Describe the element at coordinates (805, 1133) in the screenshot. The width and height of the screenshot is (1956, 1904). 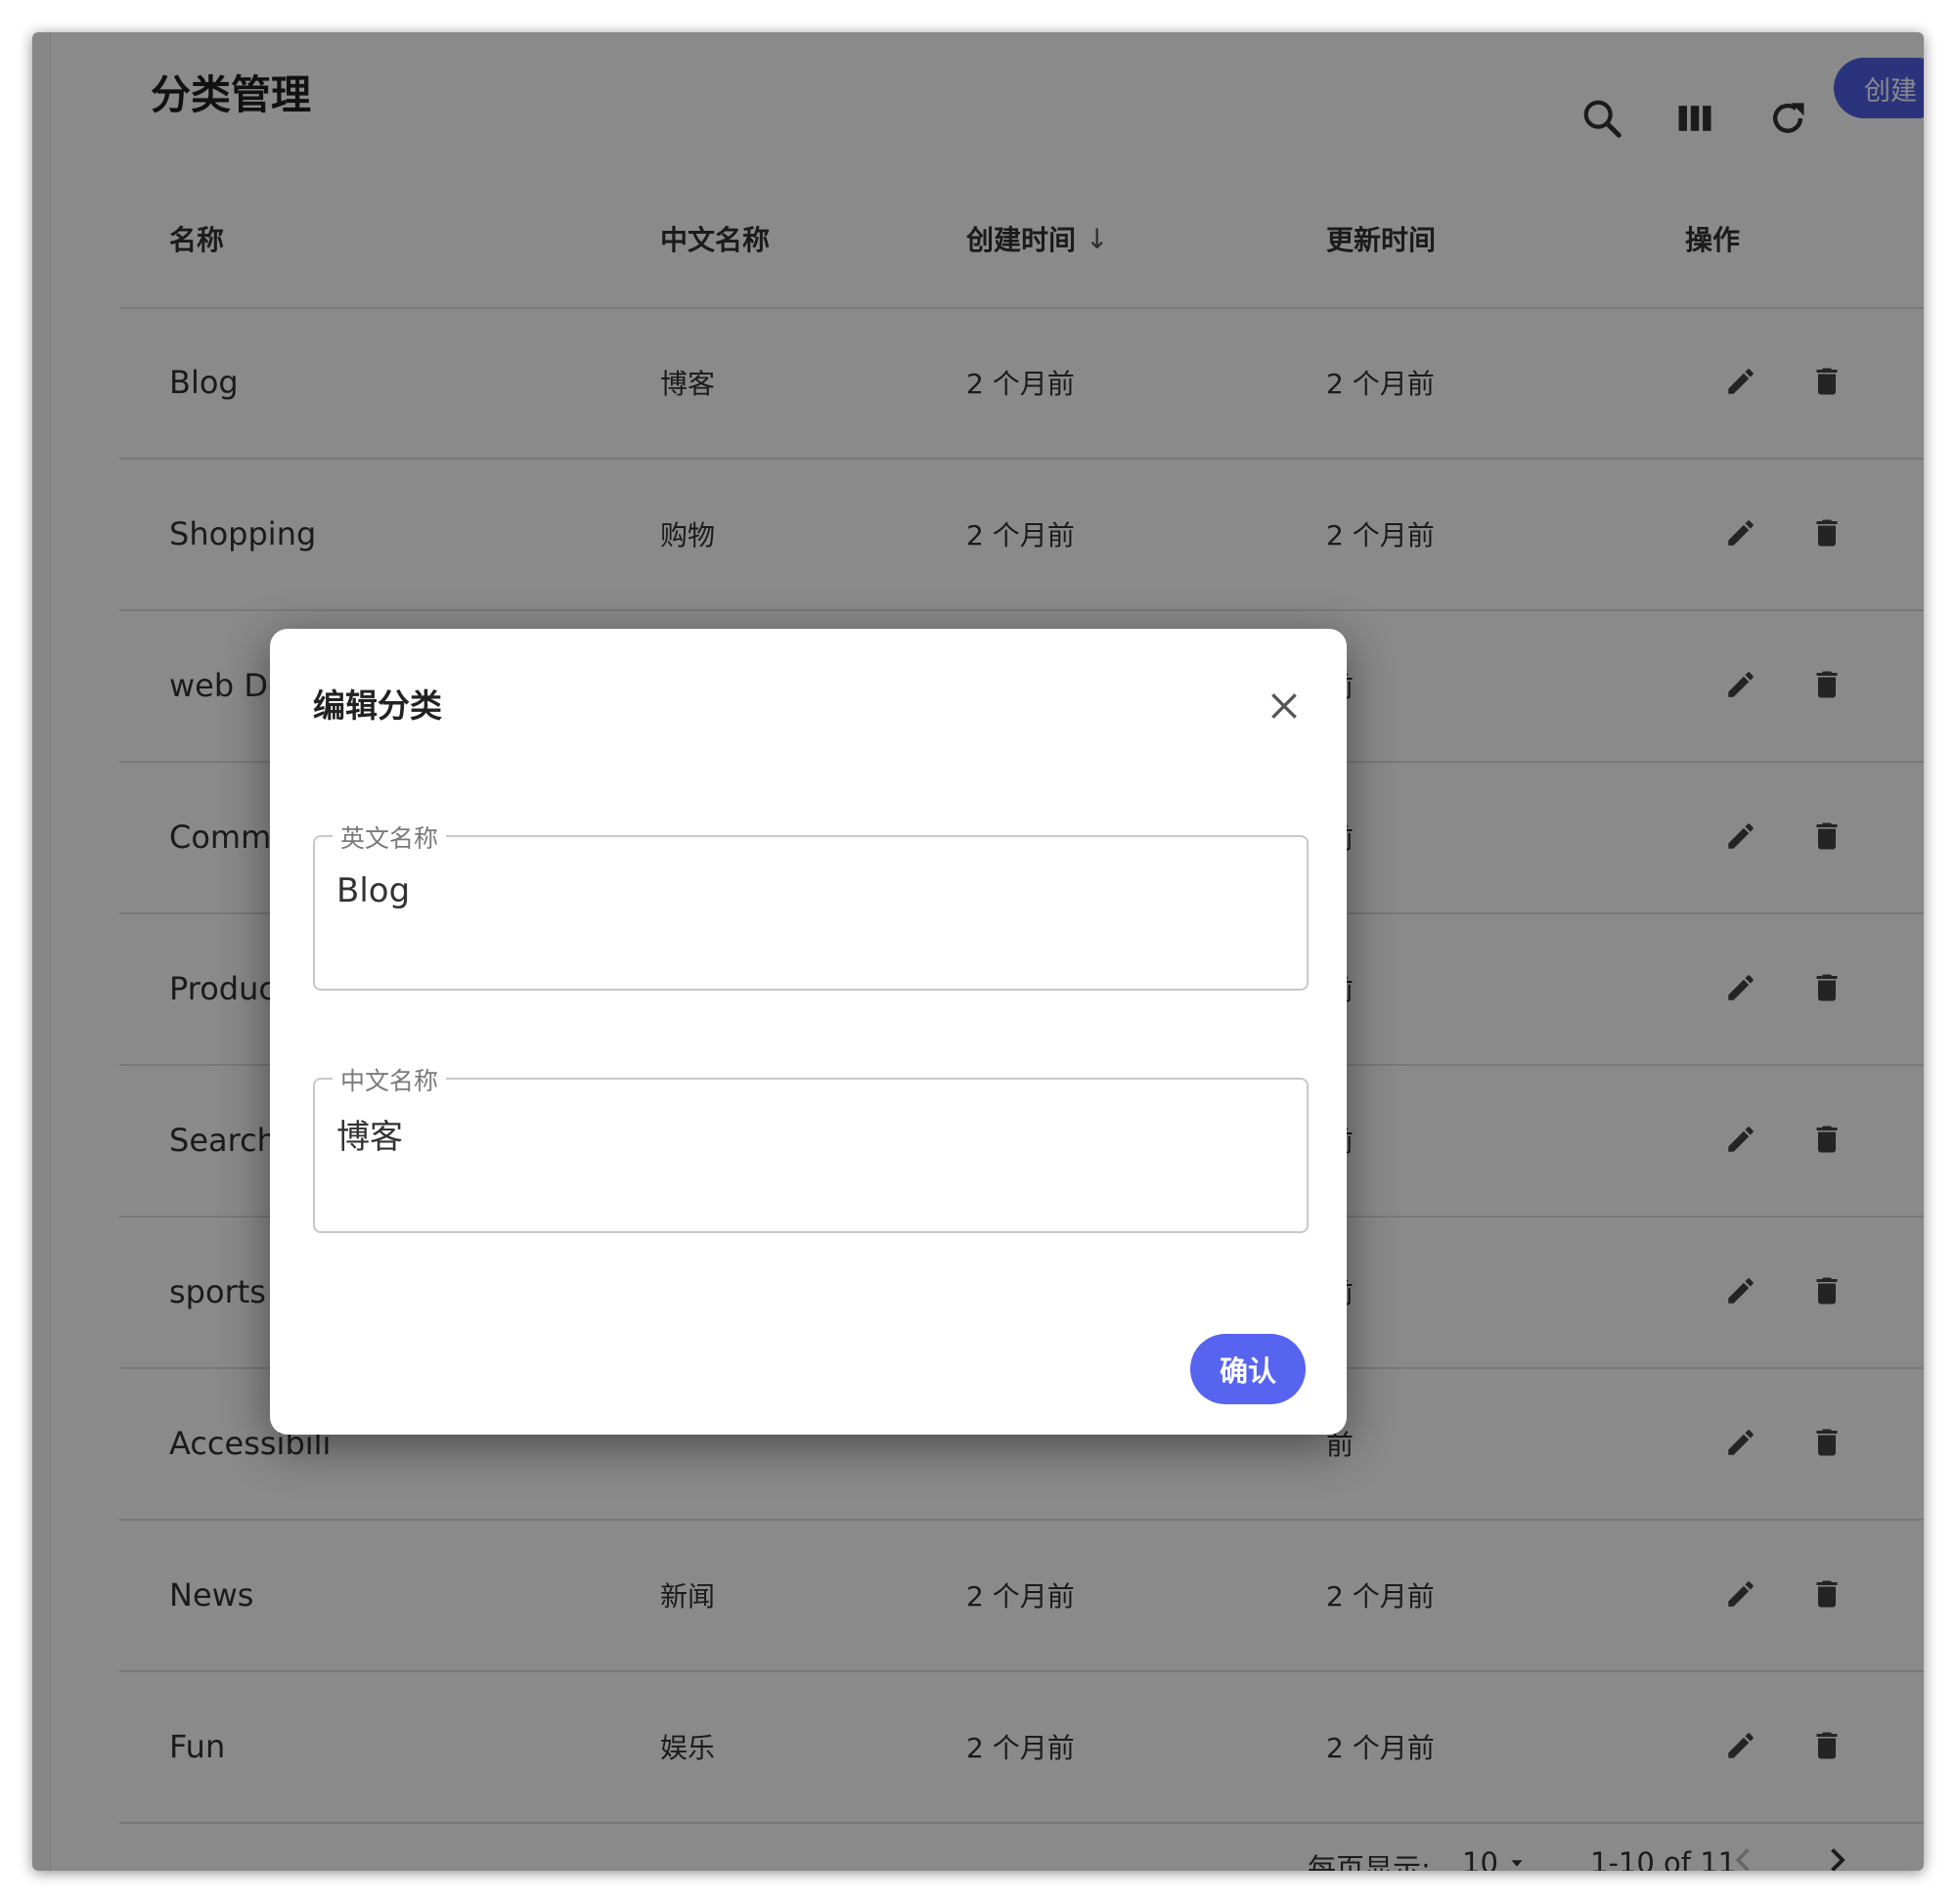
I see `chinese-name-input` at that location.